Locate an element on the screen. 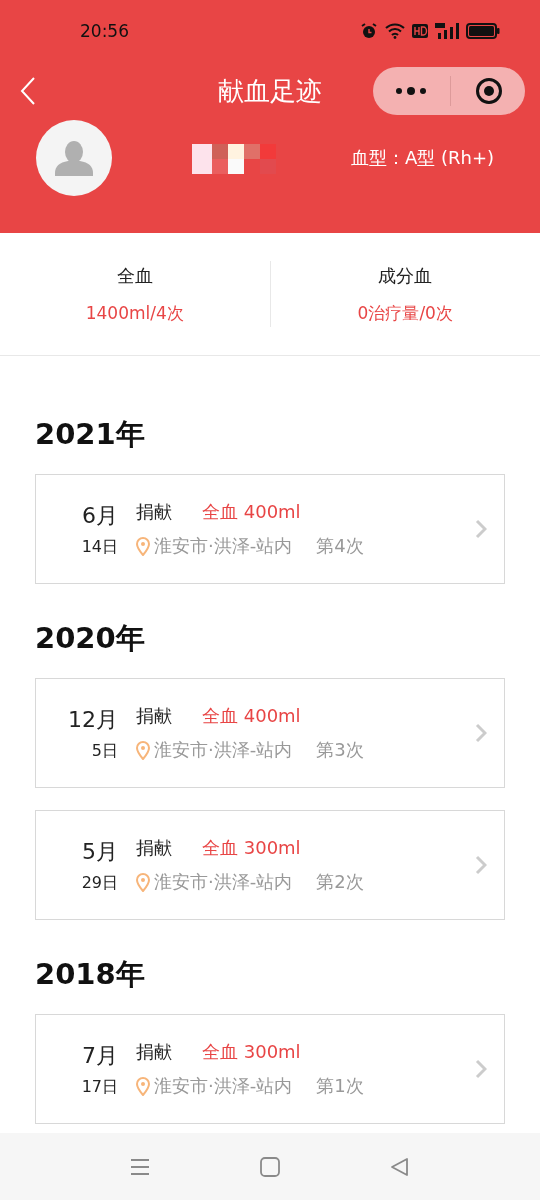  donation-month: 5月 is located at coordinates (100, 851).